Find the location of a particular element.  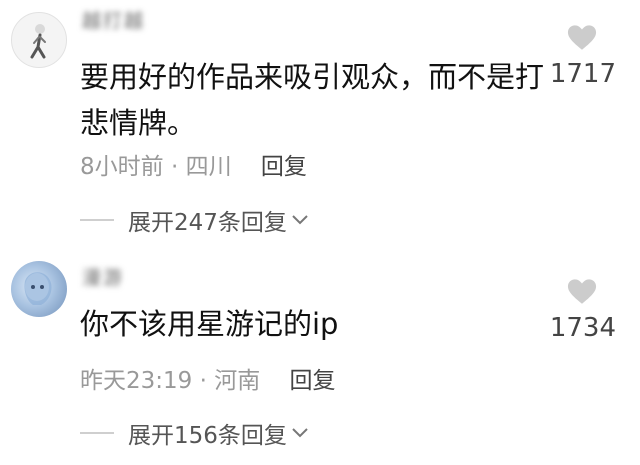

username: 漫游 is located at coordinates (103, 276).